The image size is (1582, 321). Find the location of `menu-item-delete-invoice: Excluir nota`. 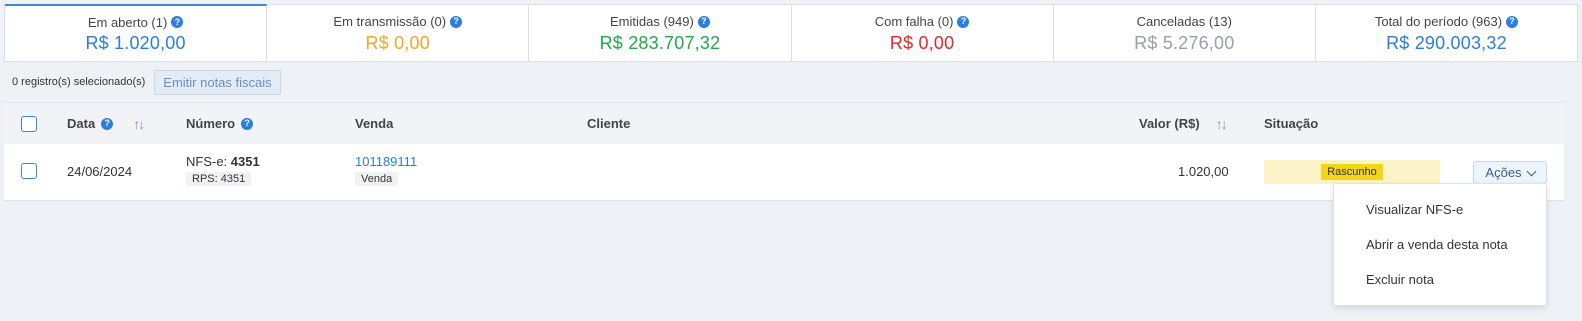

menu-item-delete-invoice: Excluir nota is located at coordinates (1400, 279).